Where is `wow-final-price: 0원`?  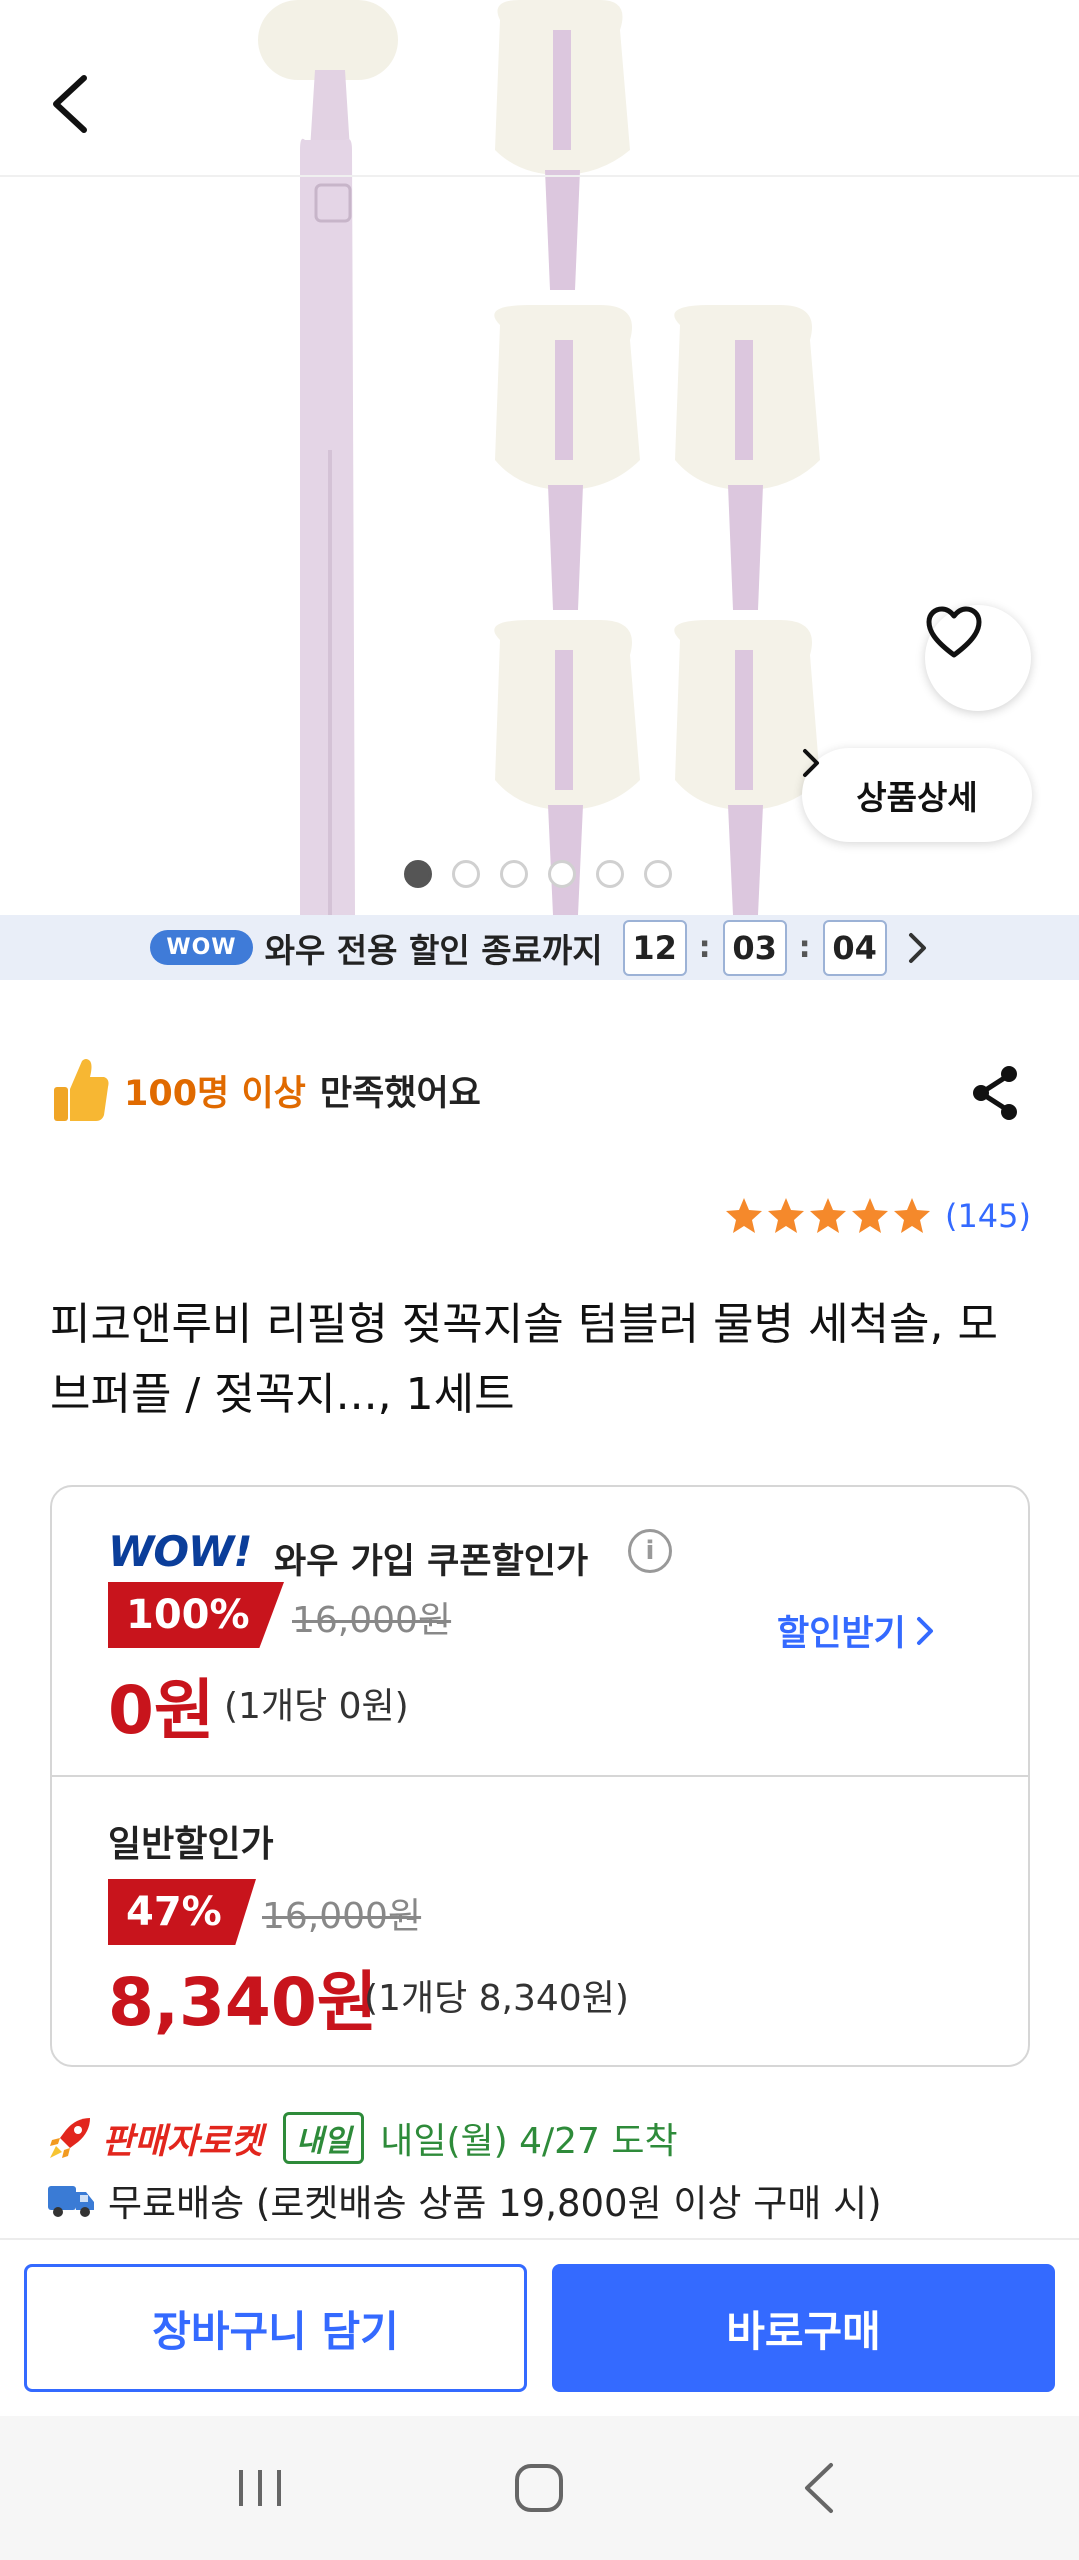 wow-final-price: 0원 is located at coordinates (161, 1710).